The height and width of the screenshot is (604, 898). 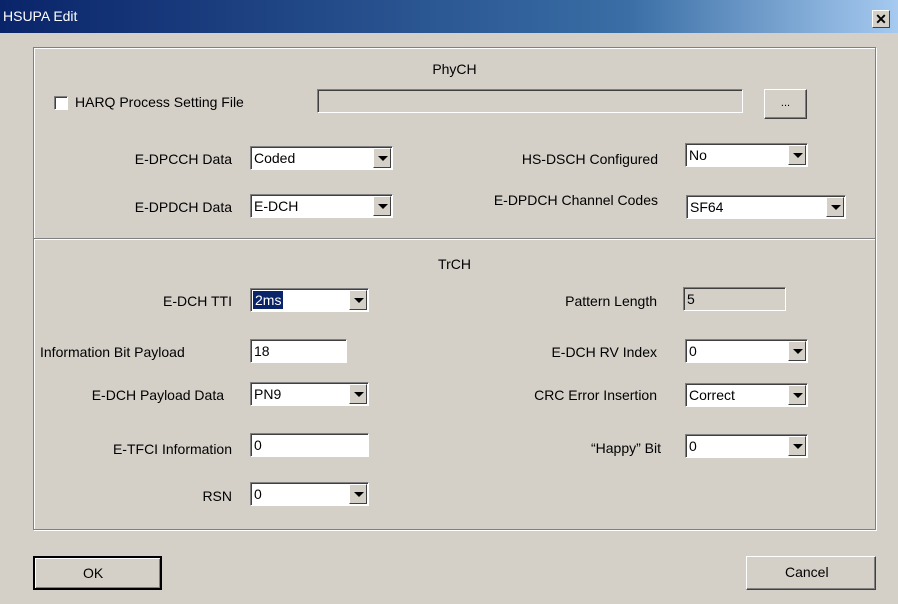 What do you see at coordinates (454, 264) in the screenshot?
I see `trch-group-title: TrCH` at bounding box center [454, 264].